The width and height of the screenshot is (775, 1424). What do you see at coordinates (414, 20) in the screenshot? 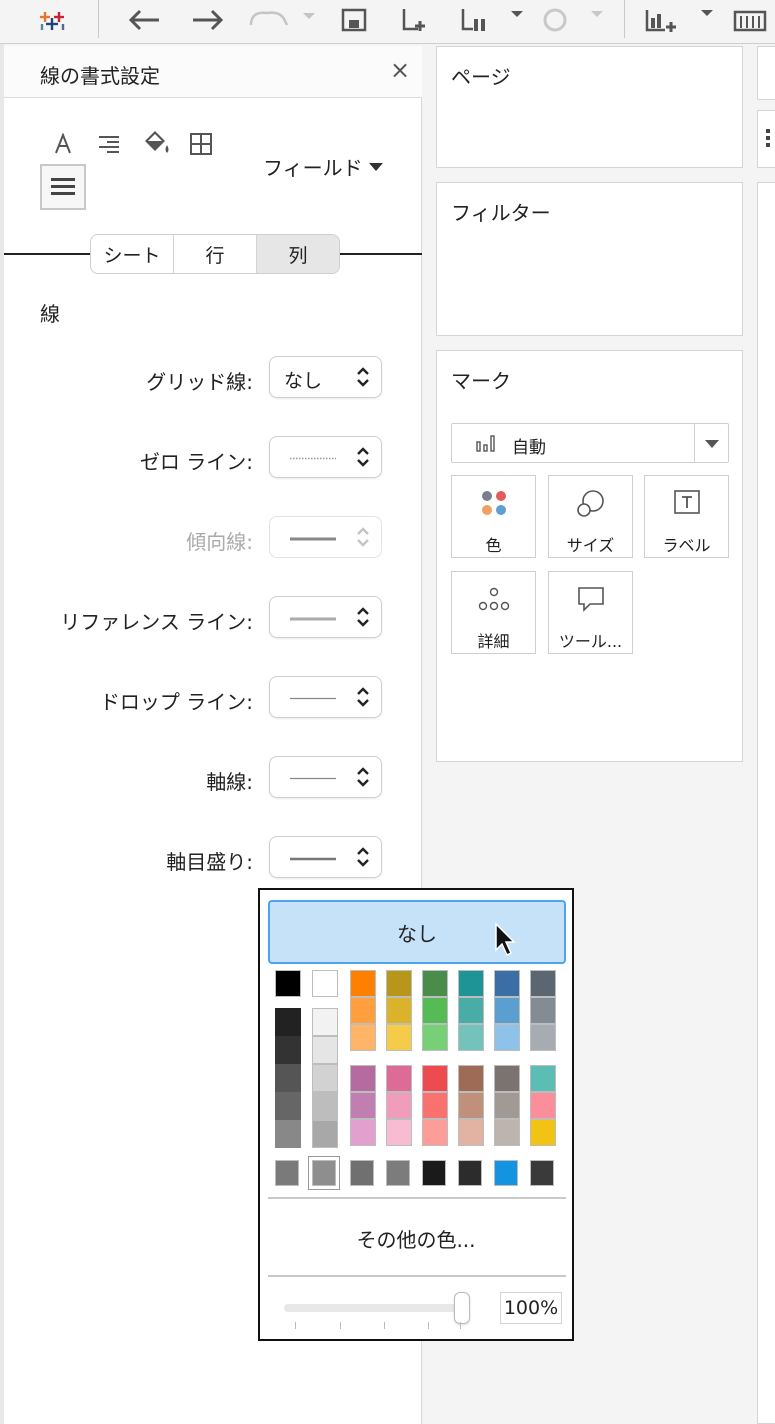
I see `new-worksheet-icon` at bounding box center [414, 20].